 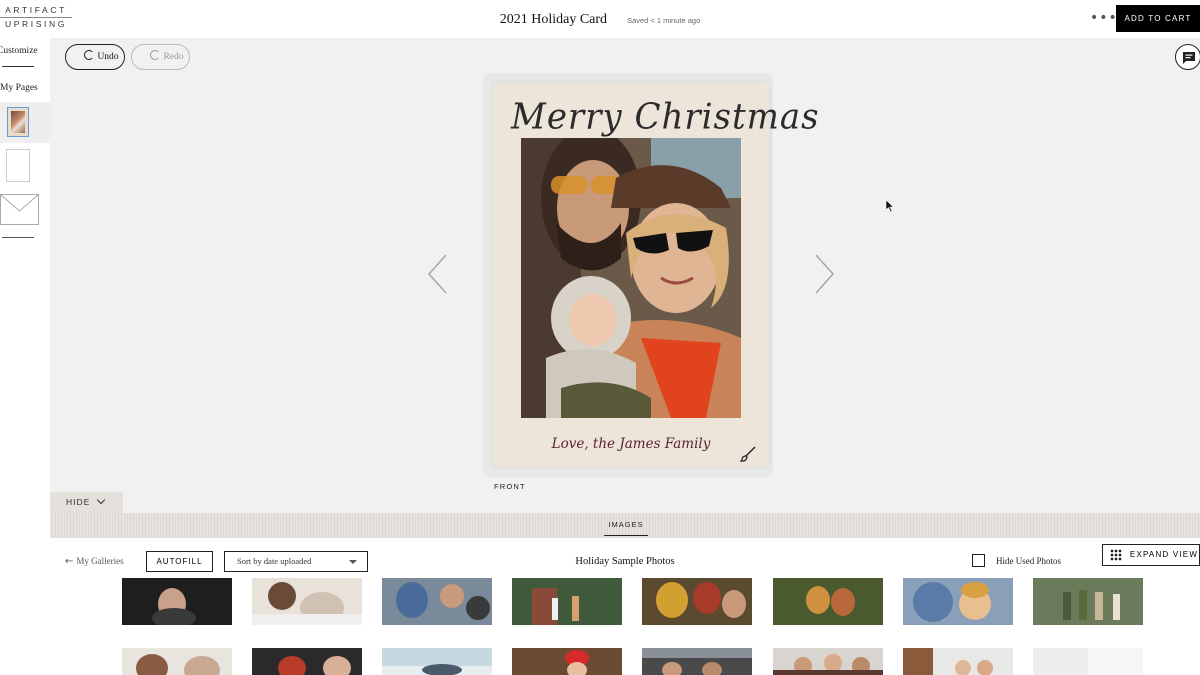 I want to click on more-options-button: •••, so click(x=1104, y=18).